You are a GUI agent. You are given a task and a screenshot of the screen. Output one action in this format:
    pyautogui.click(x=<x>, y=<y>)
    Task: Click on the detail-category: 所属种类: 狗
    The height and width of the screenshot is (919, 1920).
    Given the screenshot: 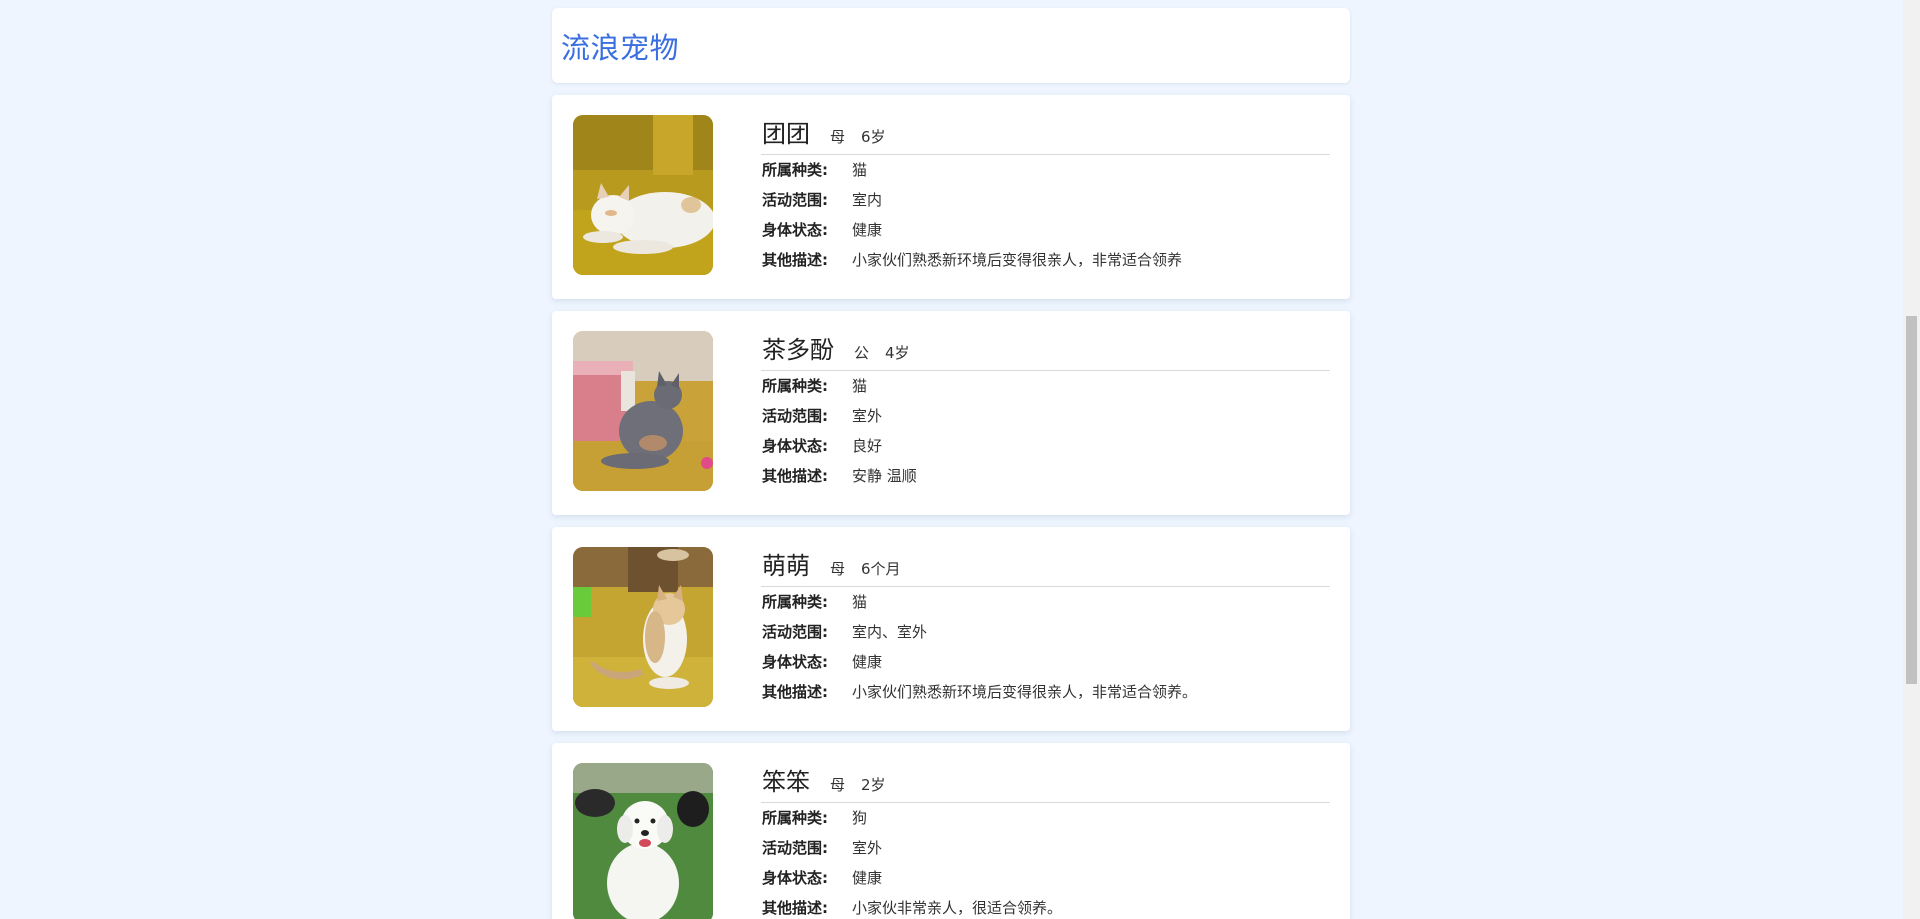 What is the action you would take?
    pyautogui.click(x=1045, y=818)
    